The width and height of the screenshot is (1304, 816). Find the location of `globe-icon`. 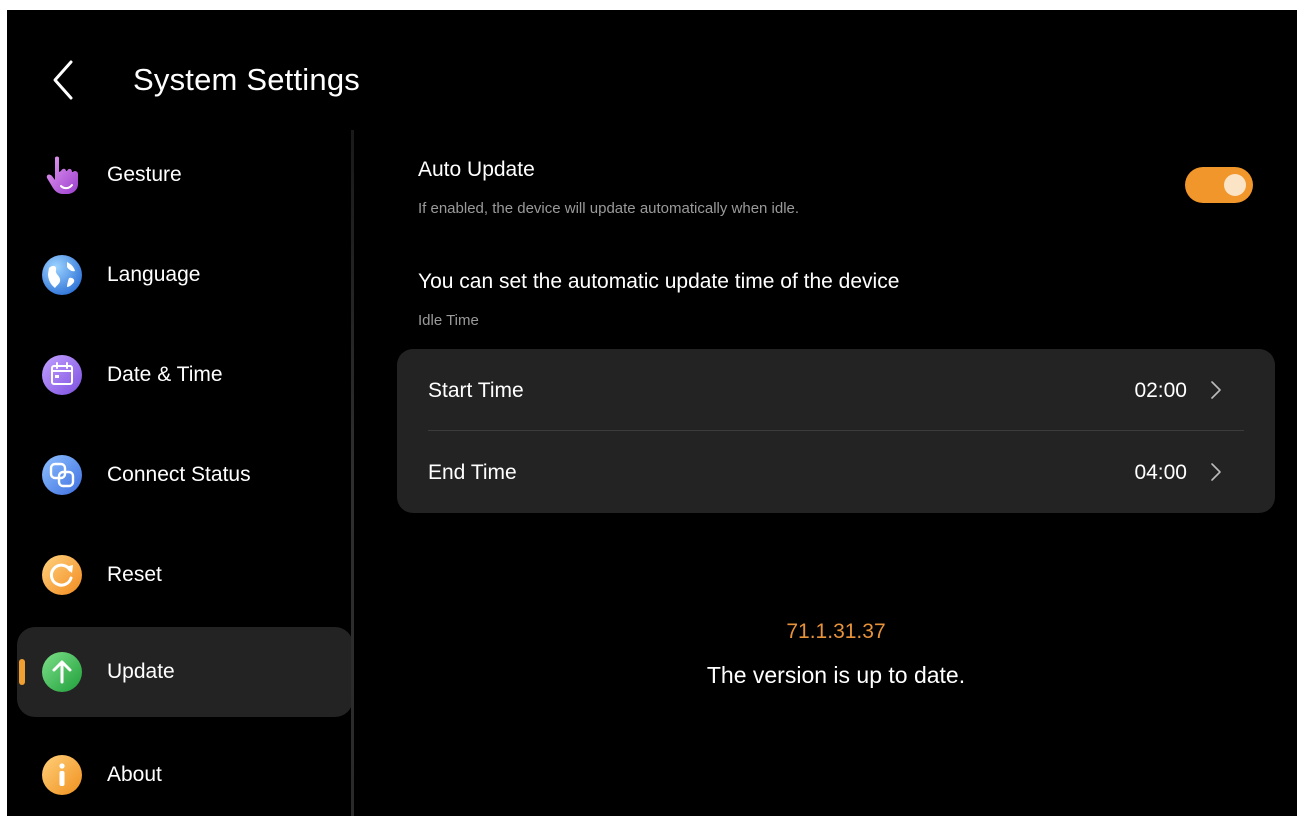

globe-icon is located at coordinates (62, 275).